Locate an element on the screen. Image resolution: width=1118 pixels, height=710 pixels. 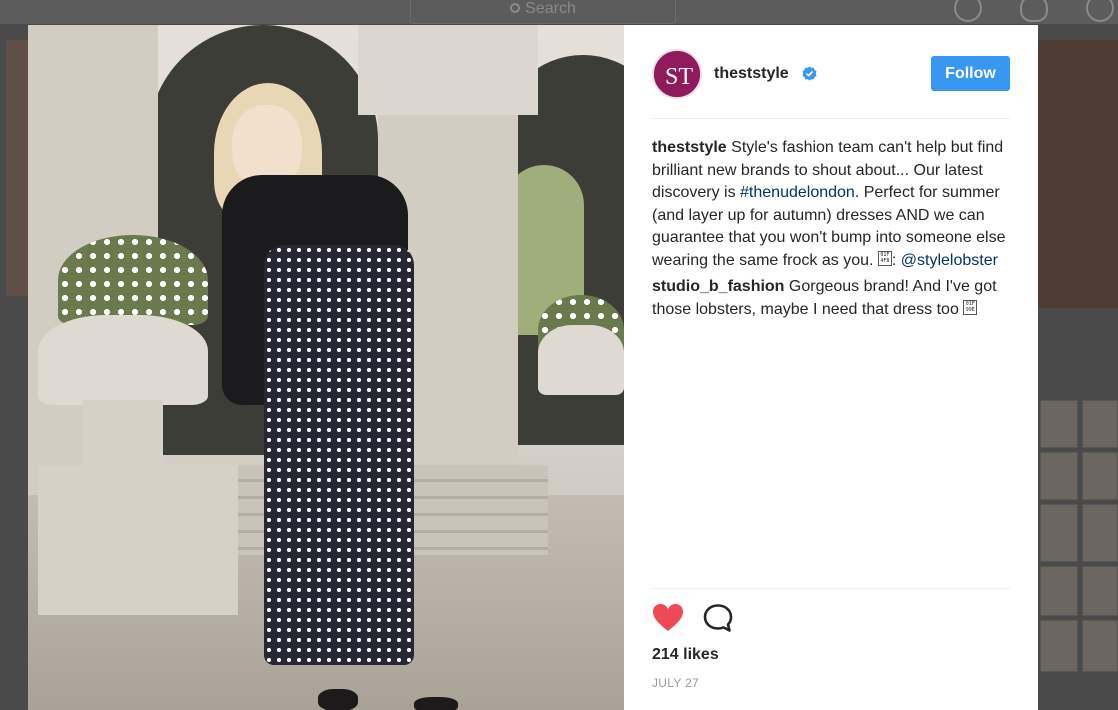
search-icon is located at coordinates (515, 8).